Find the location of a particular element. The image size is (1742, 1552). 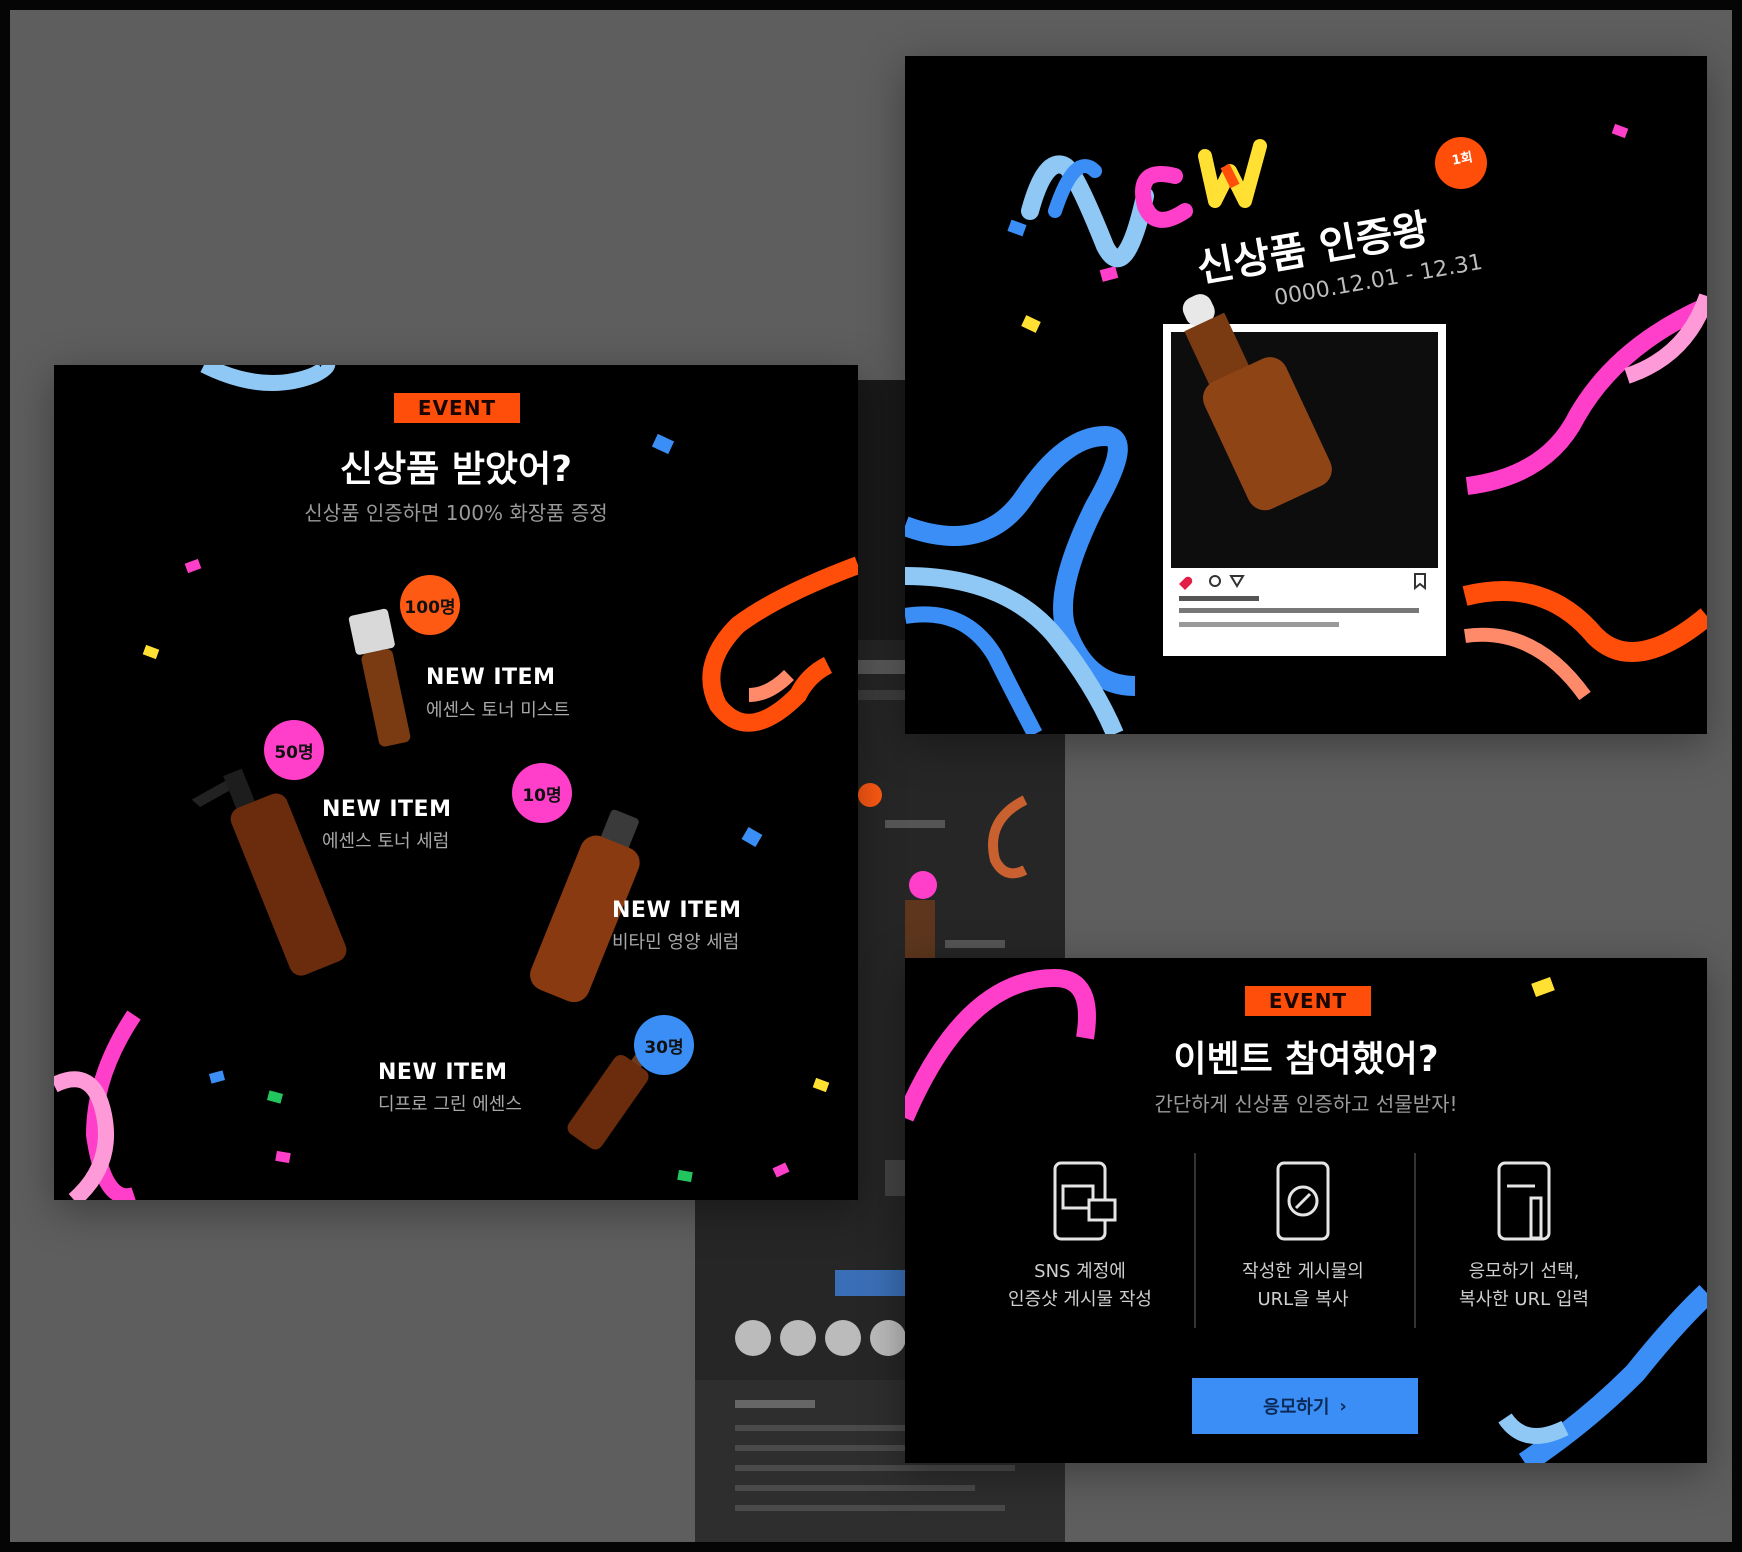

step-line: SNS 계정에 is located at coordinates (1080, 1271).